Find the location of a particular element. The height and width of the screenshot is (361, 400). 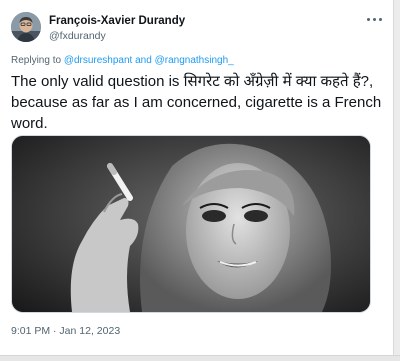

mention-drsureshpant: @drsureshpant is located at coordinates (98, 60).